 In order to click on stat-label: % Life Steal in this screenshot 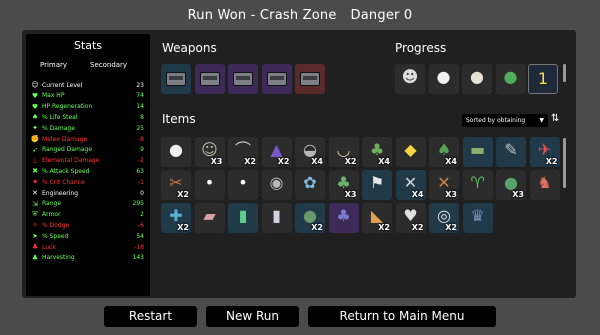, I will do `click(60, 117)`.